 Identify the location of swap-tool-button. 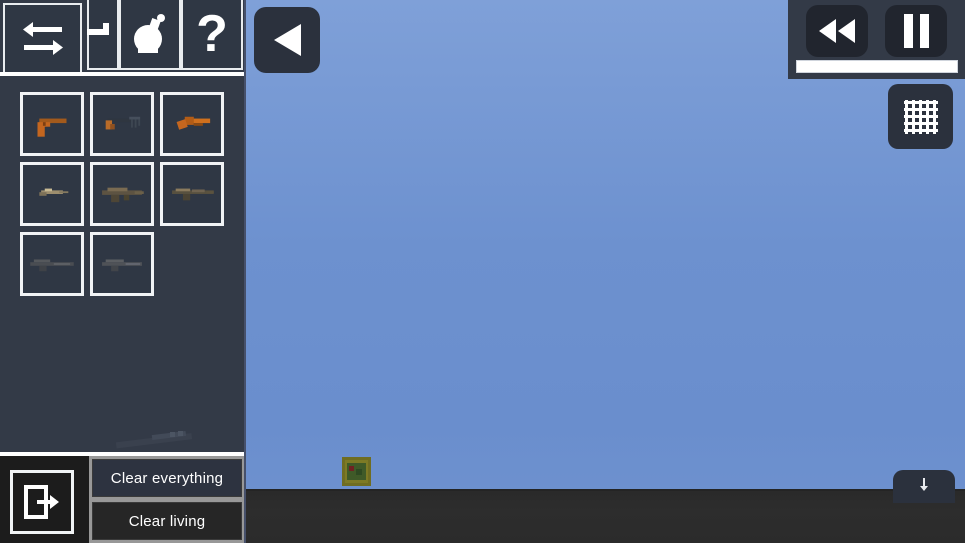
(42, 39).